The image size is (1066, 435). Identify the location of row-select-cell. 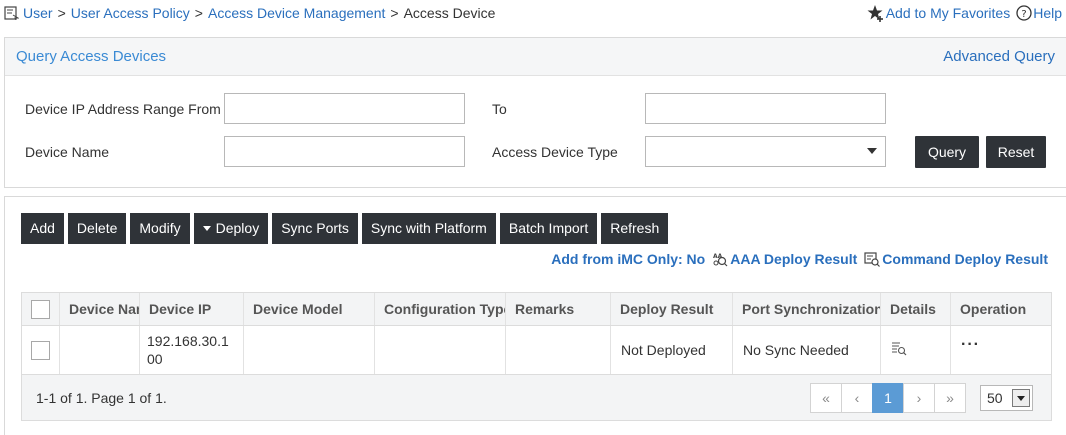
(41, 350).